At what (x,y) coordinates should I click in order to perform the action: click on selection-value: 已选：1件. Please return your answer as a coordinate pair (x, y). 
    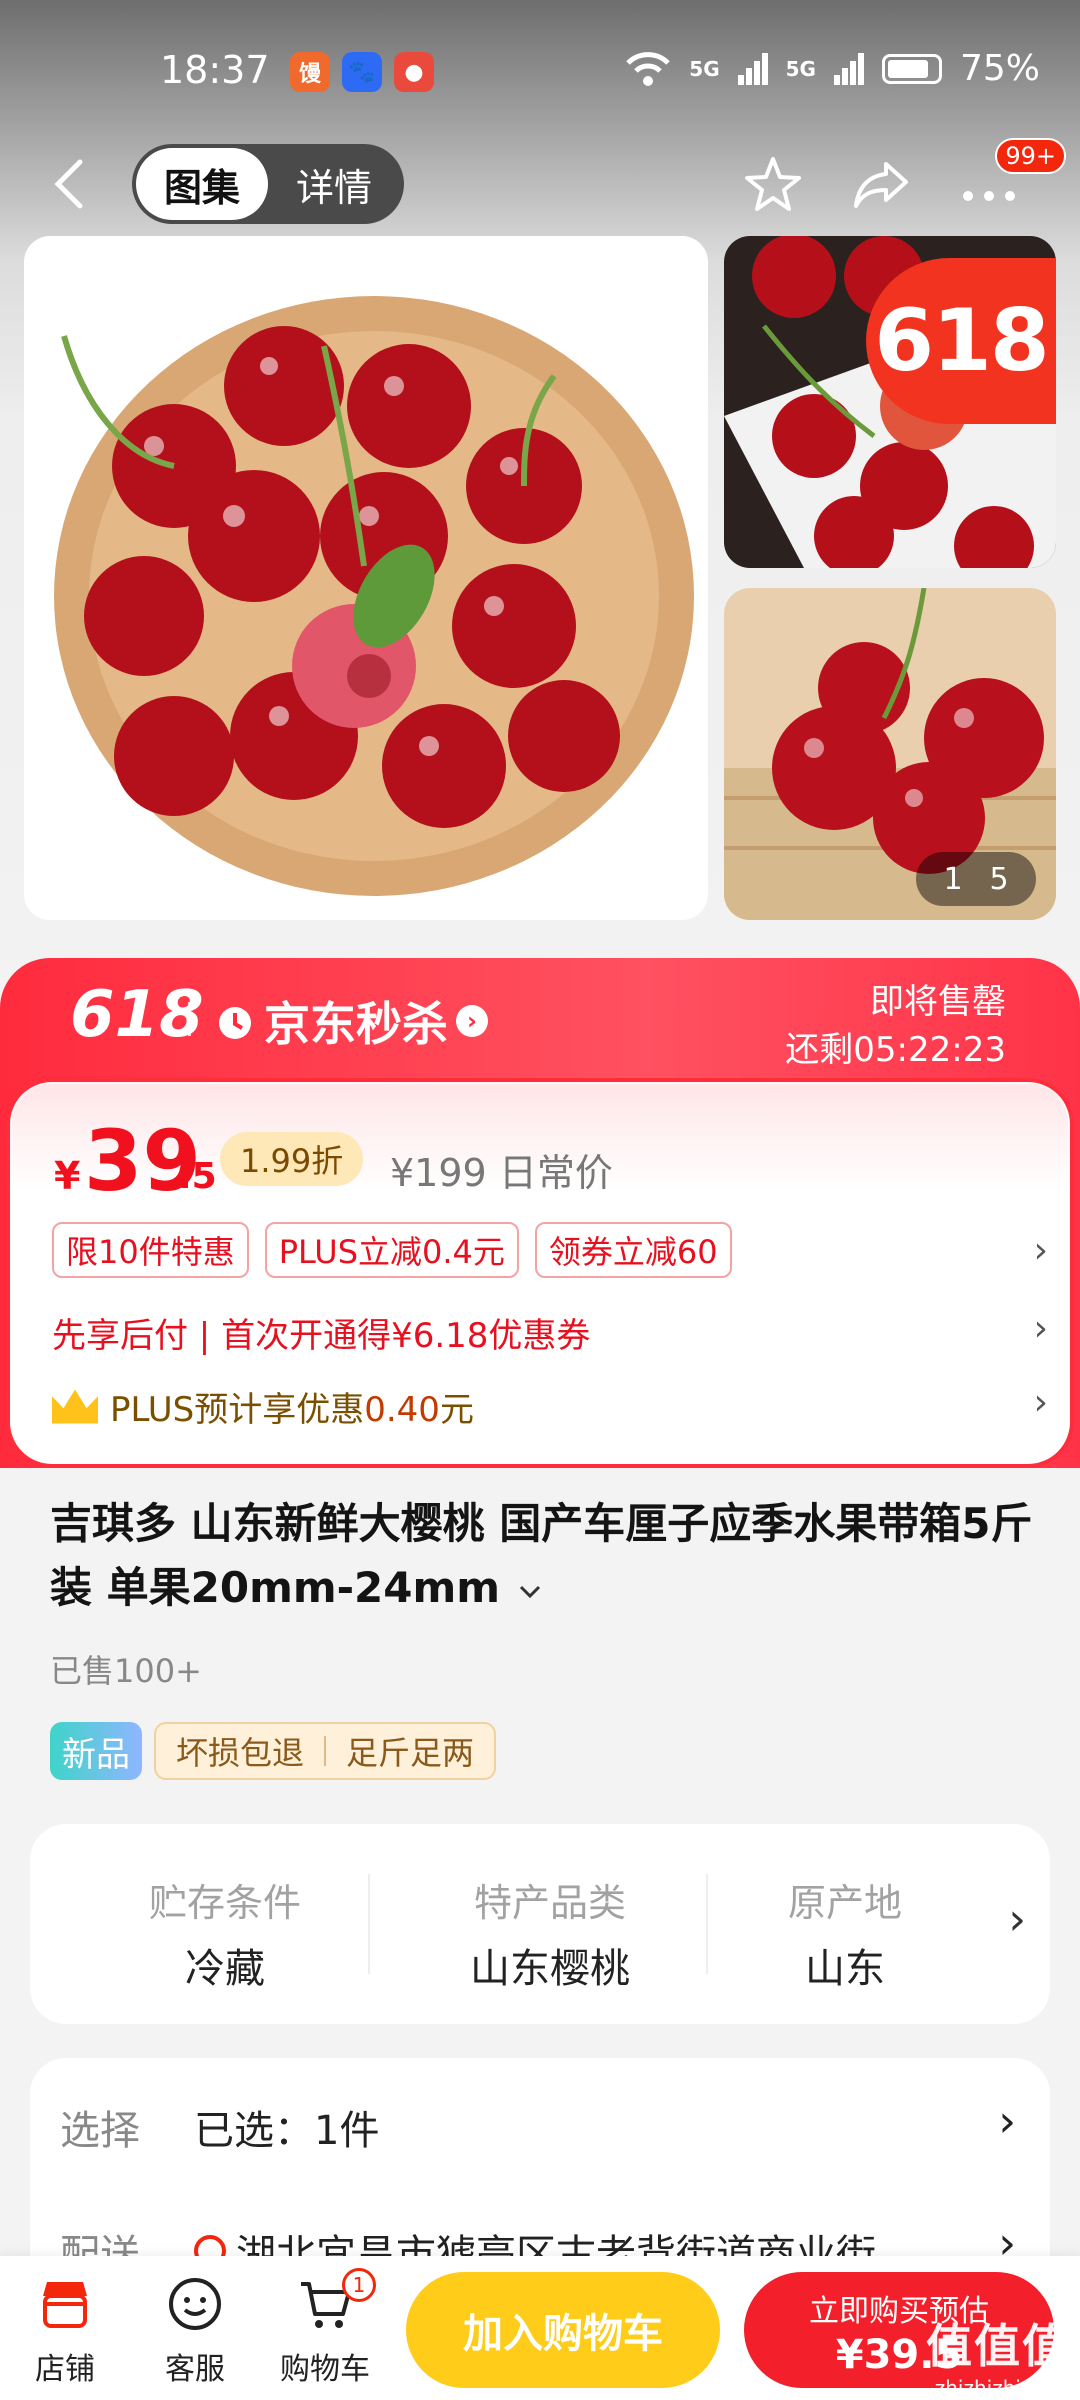
    Looking at the image, I should click on (286, 2127).